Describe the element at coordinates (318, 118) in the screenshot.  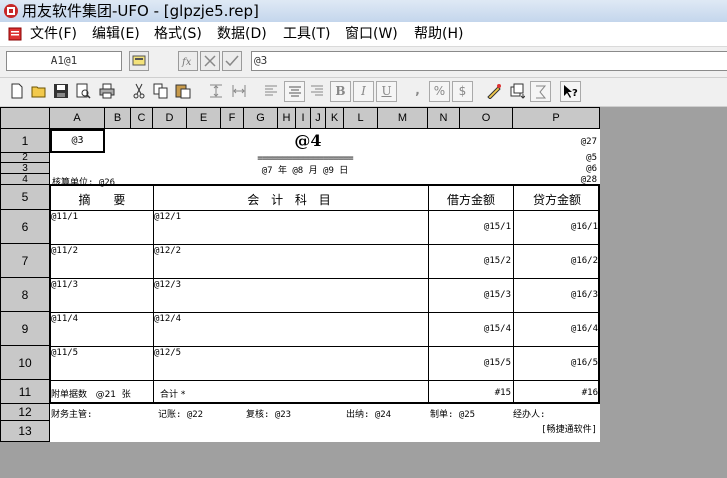
I see `col-header-j: J` at that location.